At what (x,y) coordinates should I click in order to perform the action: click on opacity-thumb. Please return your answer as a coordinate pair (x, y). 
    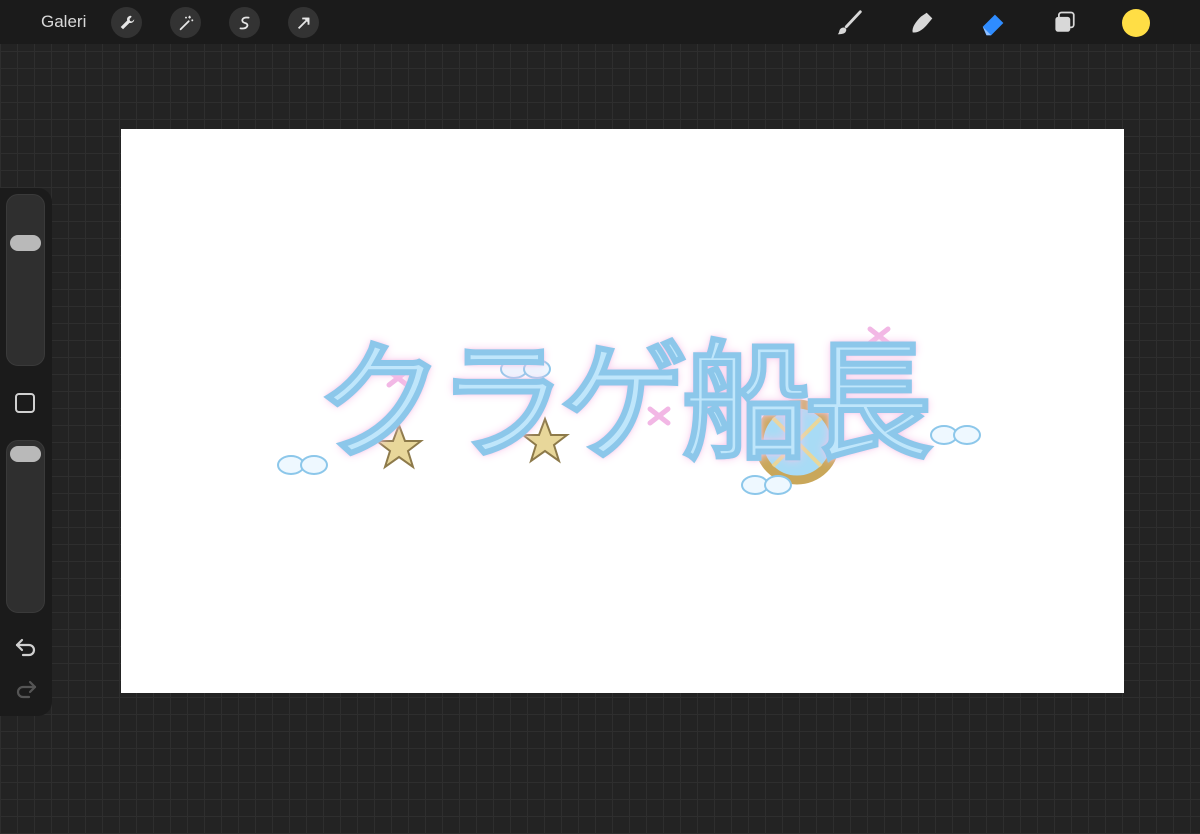
    Looking at the image, I should click on (25, 454).